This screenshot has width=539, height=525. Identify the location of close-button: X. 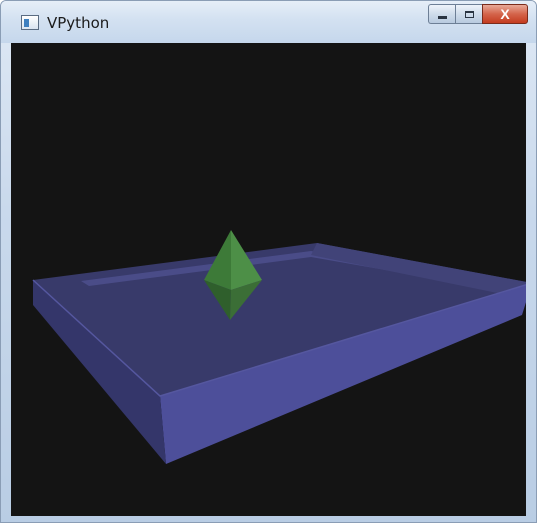
(505, 14).